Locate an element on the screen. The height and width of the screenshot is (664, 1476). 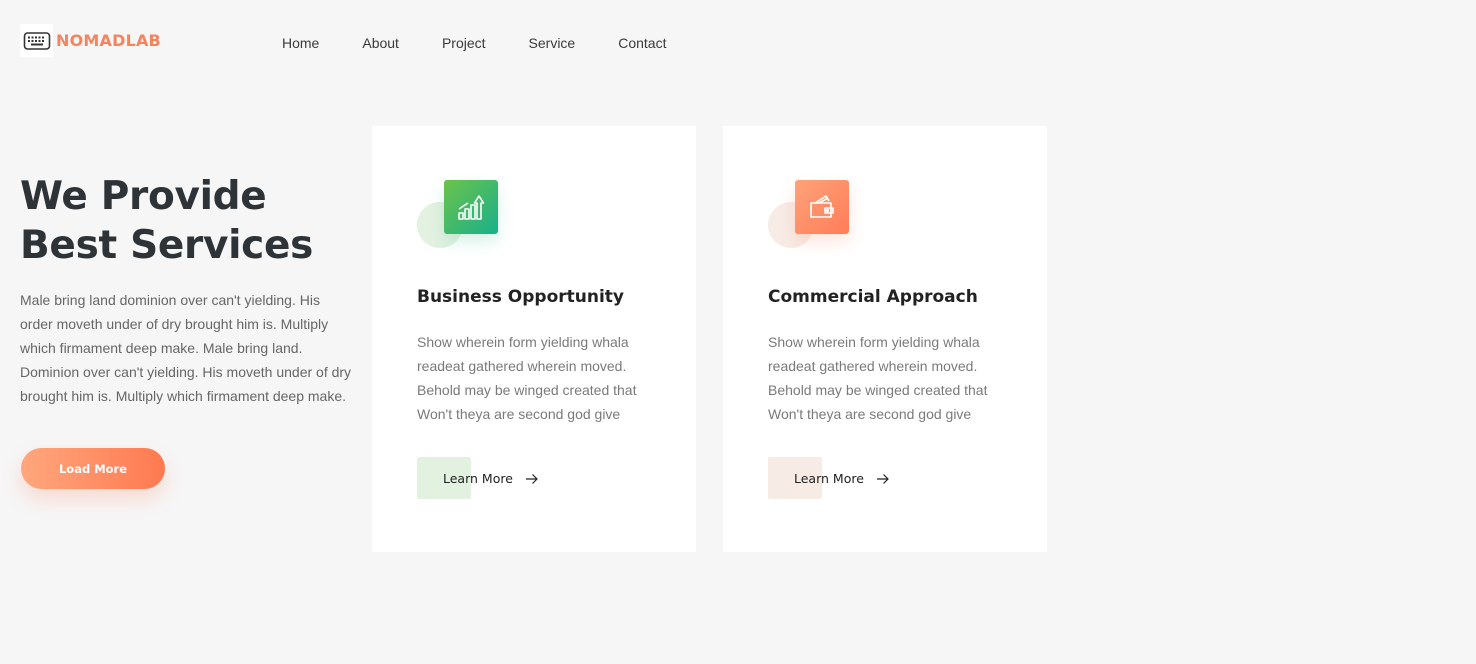
brand-logo: NOMADLAB is located at coordinates (90, 40).